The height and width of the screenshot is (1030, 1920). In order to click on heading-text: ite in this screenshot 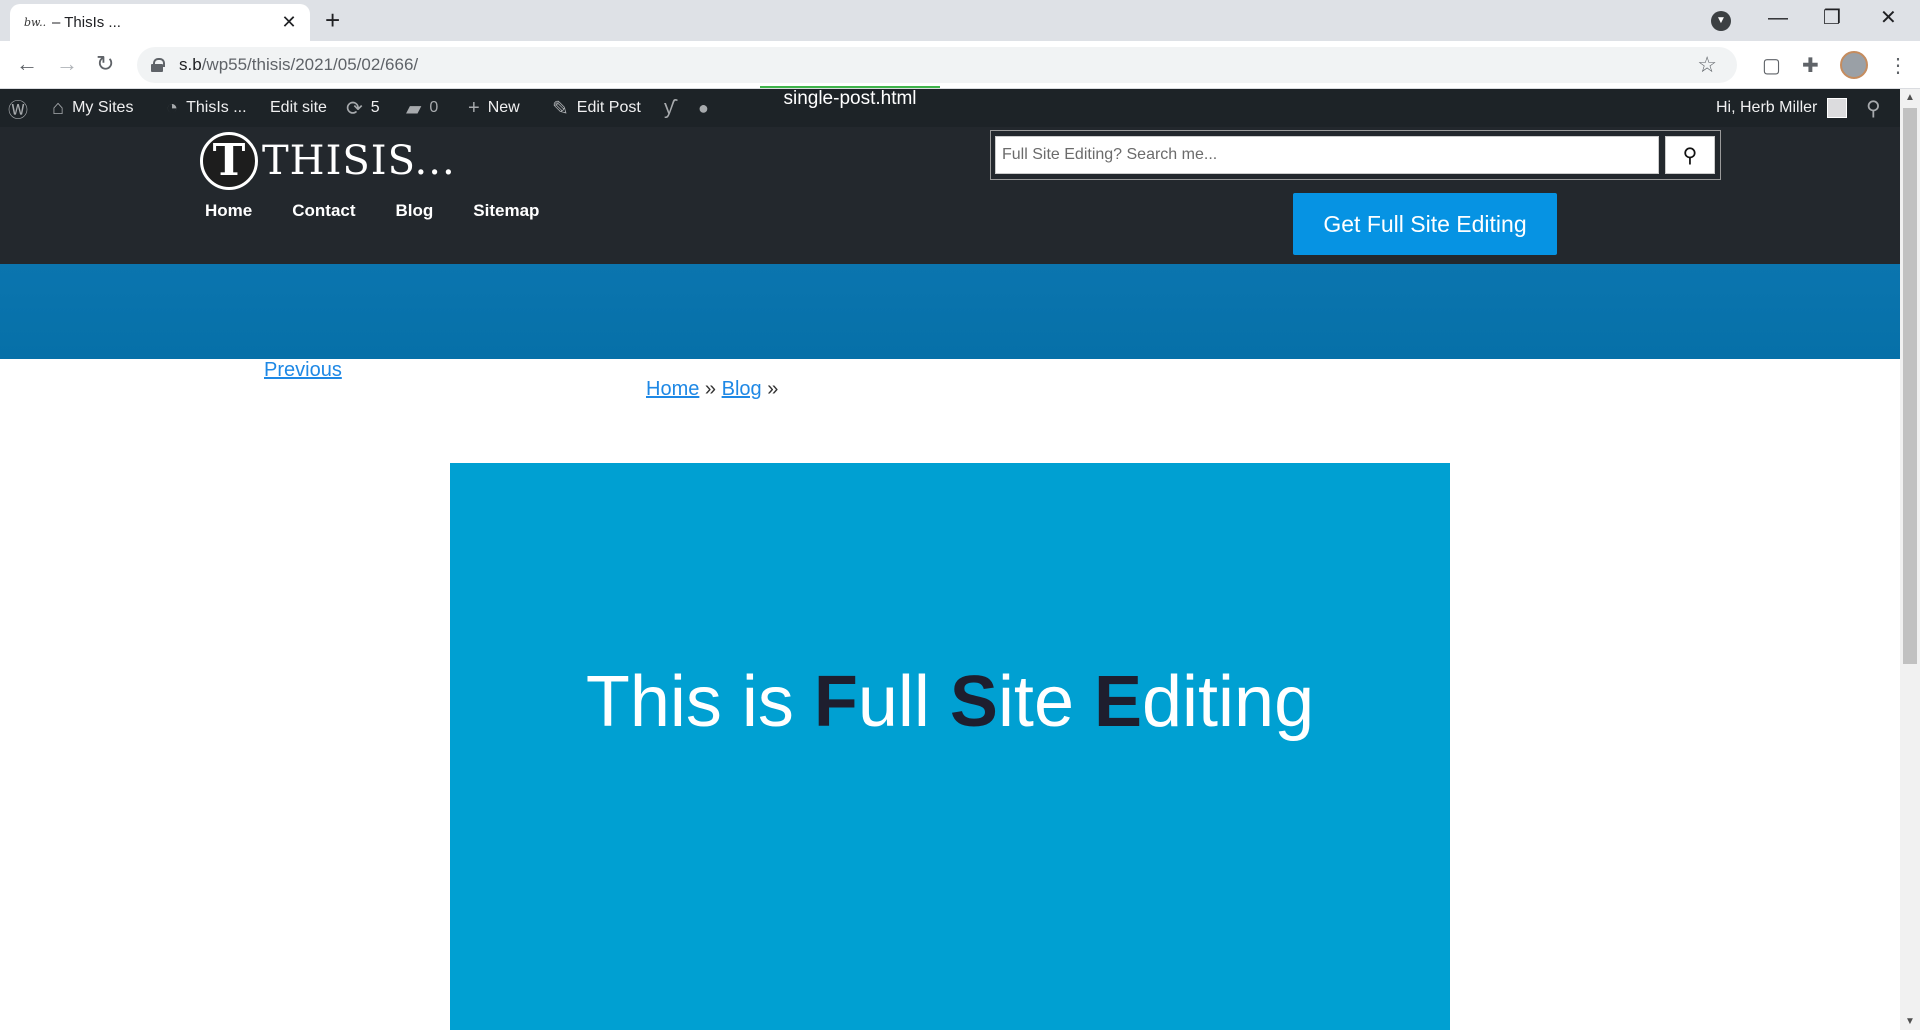, I will do `click(1045, 702)`.